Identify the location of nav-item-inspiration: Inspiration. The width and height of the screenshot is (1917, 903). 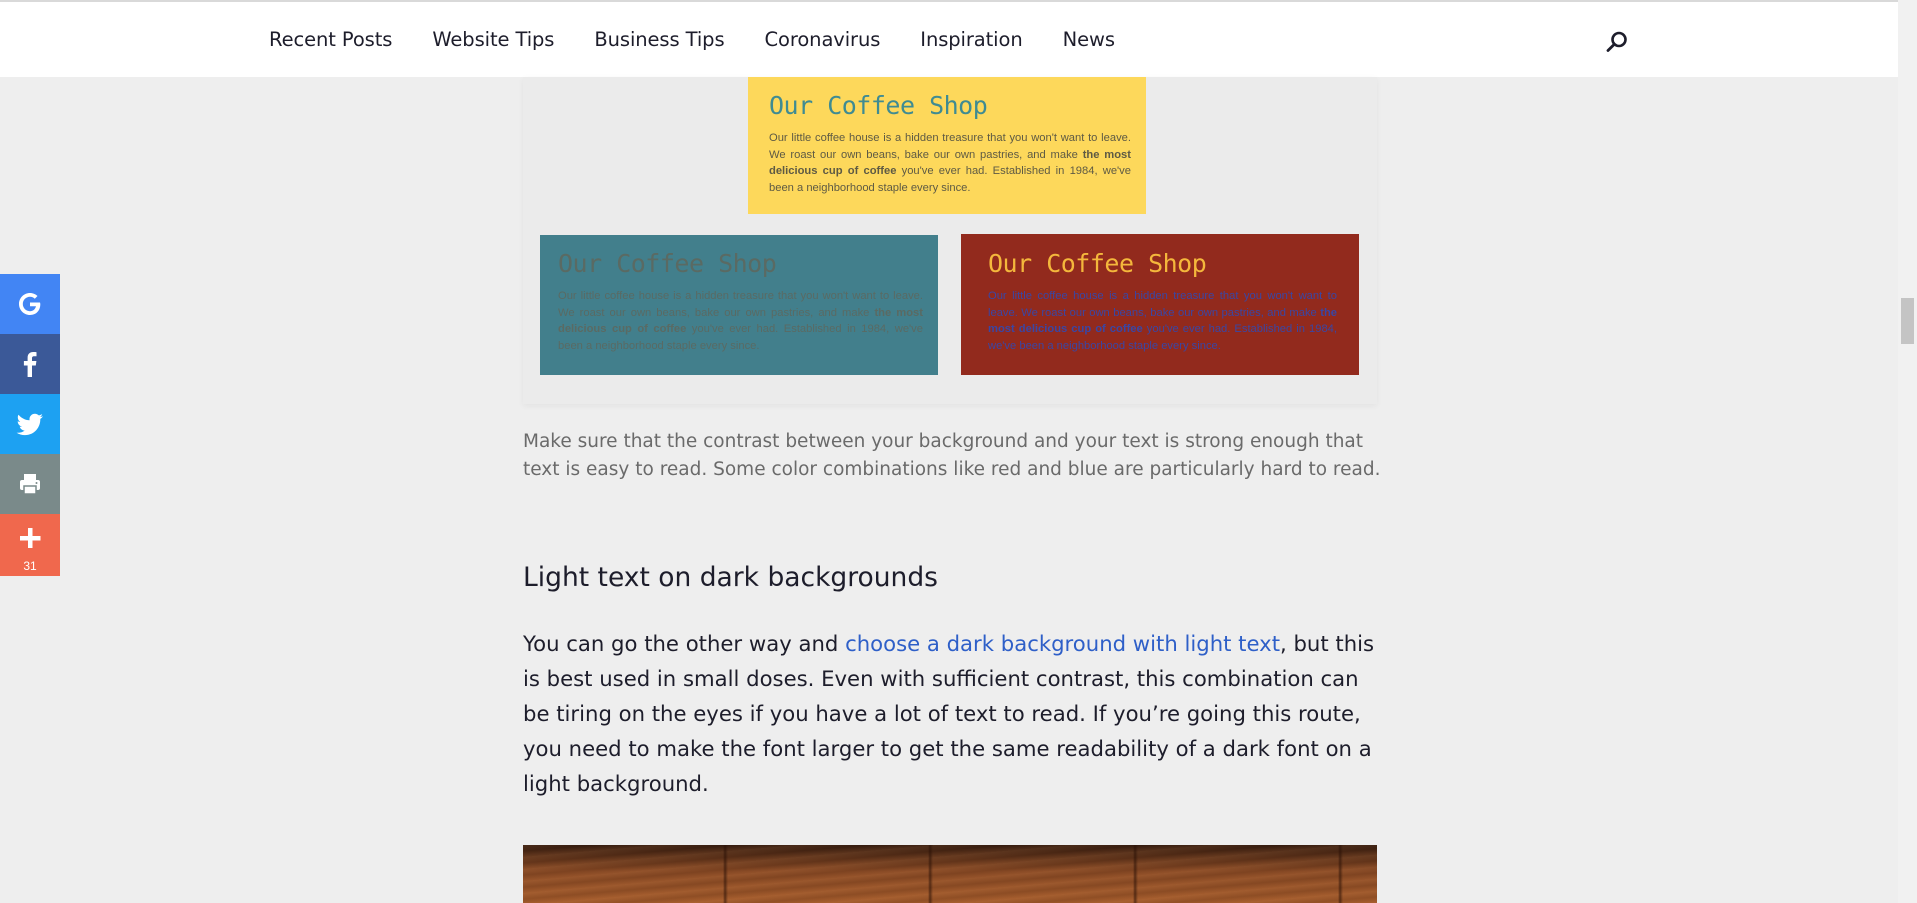
(971, 39).